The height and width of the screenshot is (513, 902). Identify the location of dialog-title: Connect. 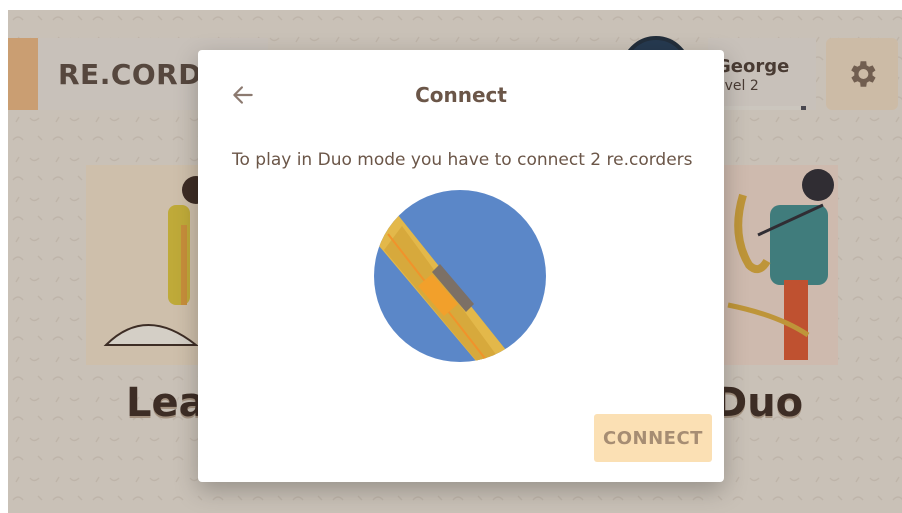
(461, 95).